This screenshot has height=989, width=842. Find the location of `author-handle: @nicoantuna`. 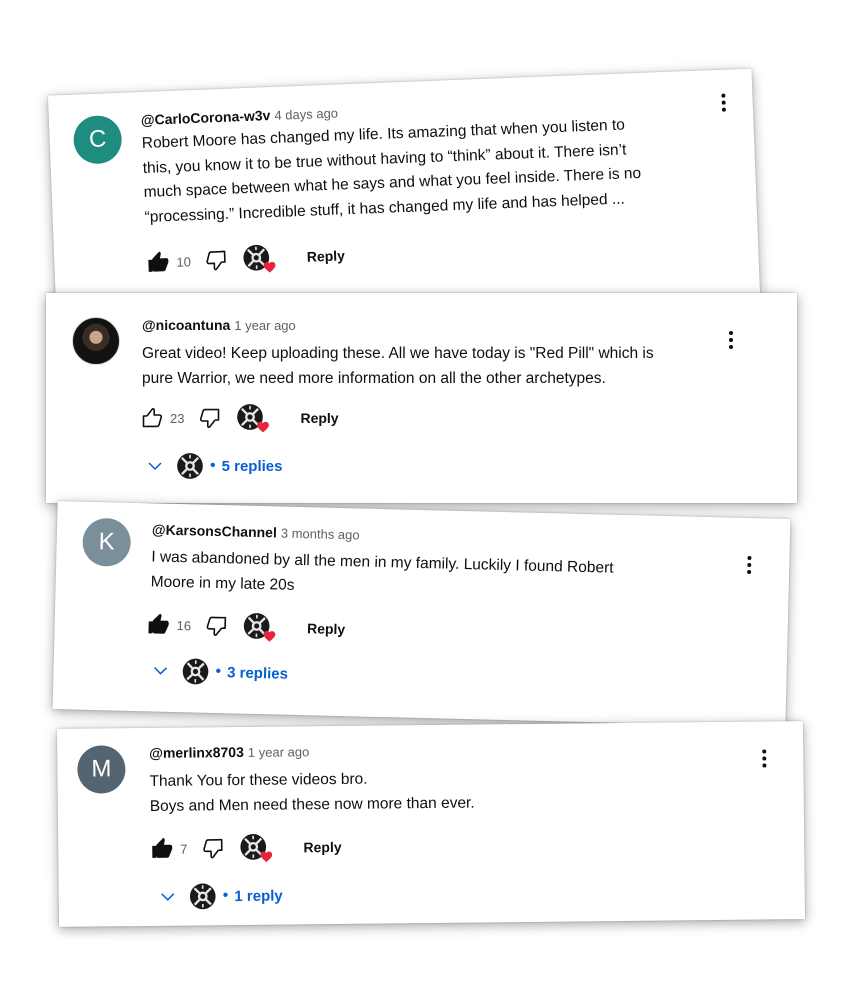

author-handle: @nicoantuna is located at coordinates (186, 325).